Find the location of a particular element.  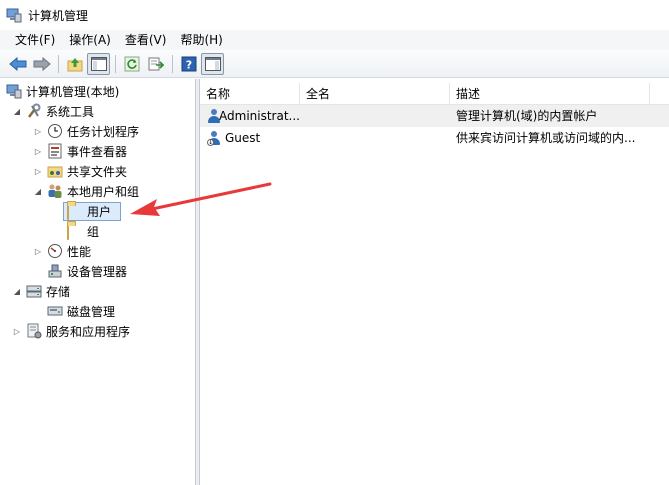

title-bar: 计算机管理 is located at coordinates (334, 15).